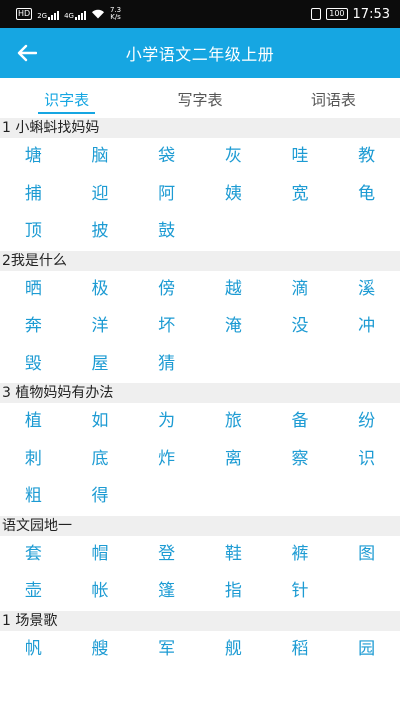 The image size is (400, 711). Describe the element at coordinates (300, 157) in the screenshot. I see `character-item: 哇` at that location.